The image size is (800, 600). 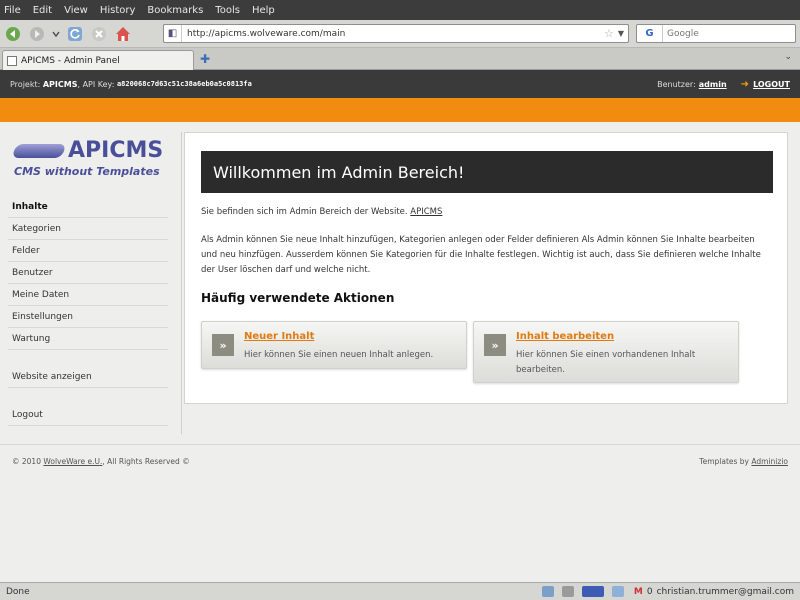 I want to click on forward-button, so click(x=37, y=34).